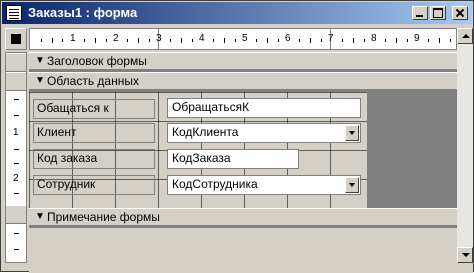  Describe the element at coordinates (16, 214) in the screenshot. I see `ruler-band-footer` at that location.